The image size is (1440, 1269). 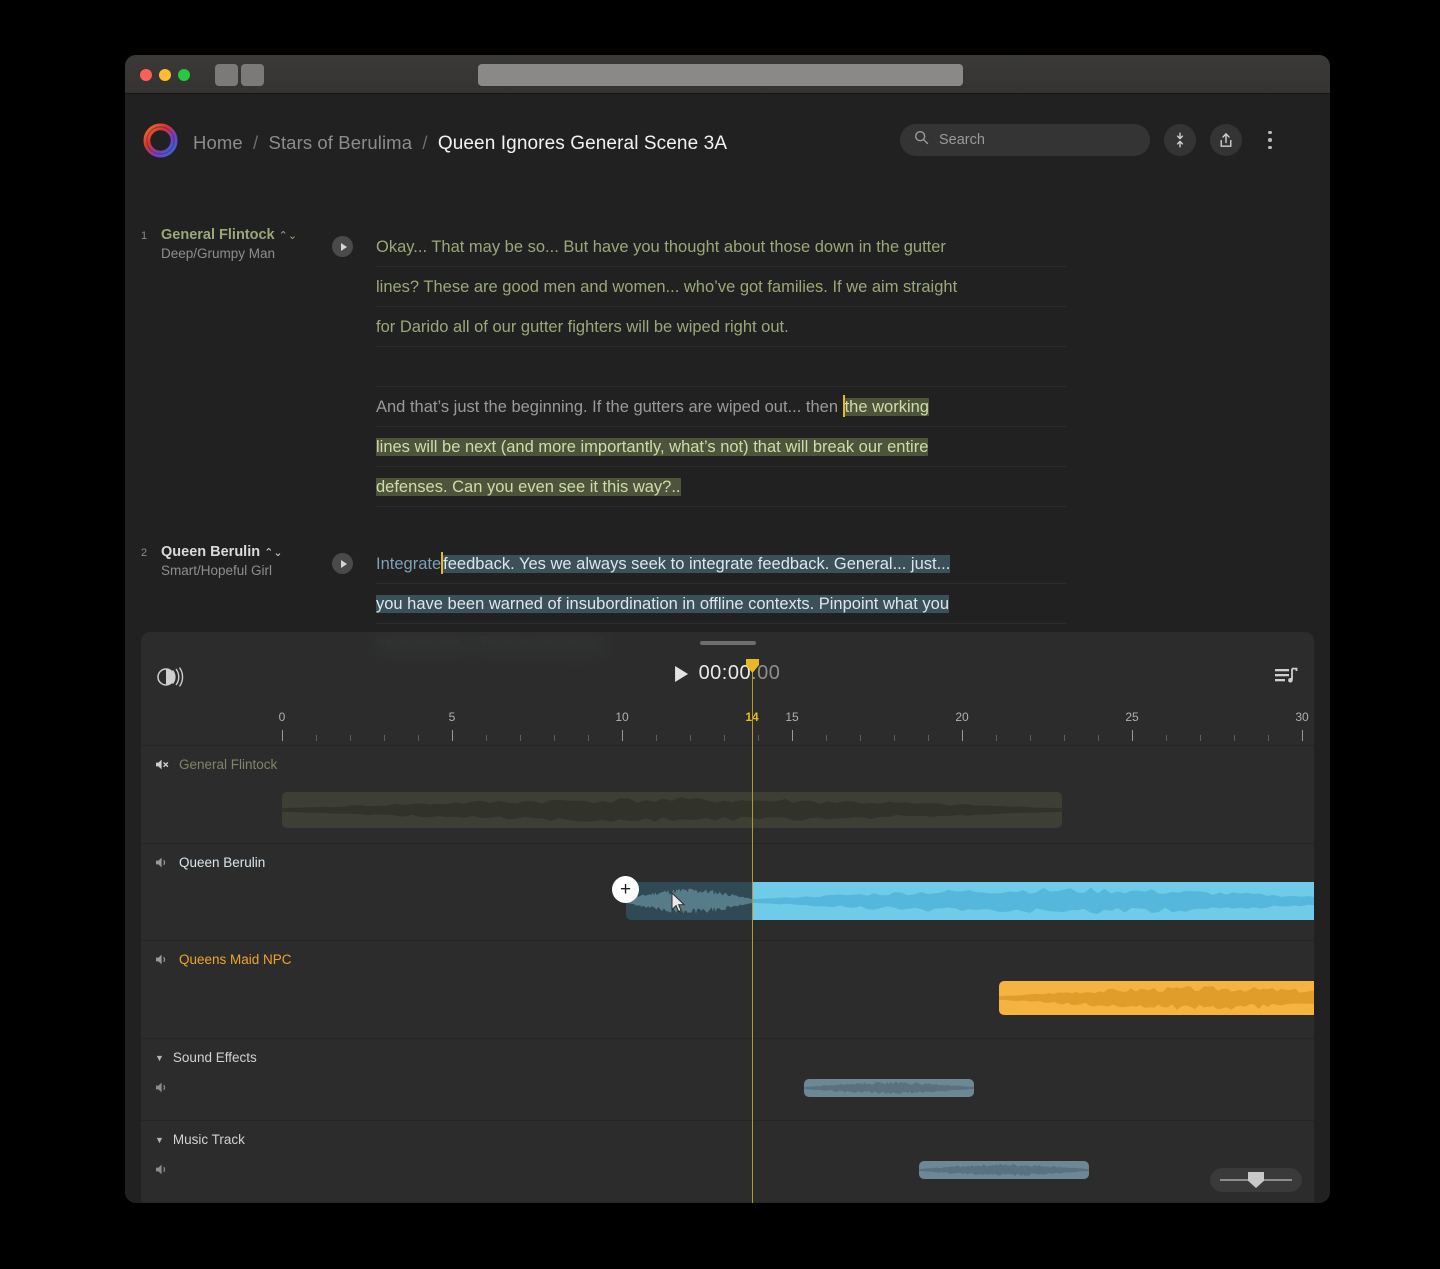 I want to click on timeline-track: ▼ Music Track, so click(x=727, y=1162).